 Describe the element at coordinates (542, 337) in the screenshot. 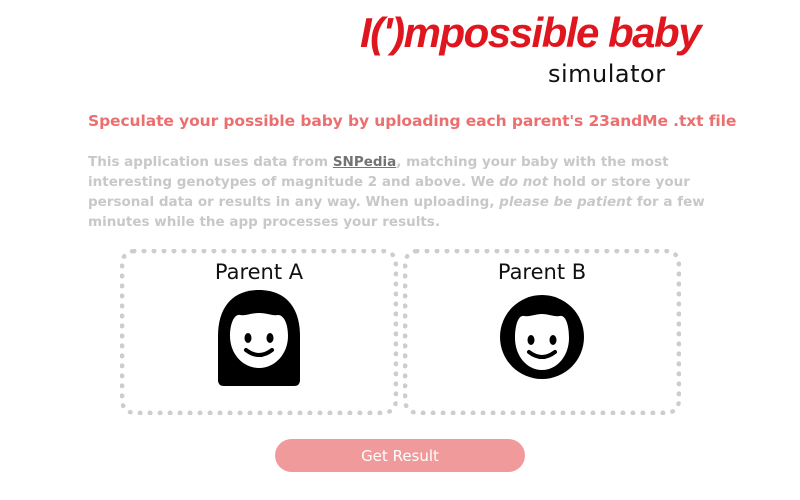

I see `man-face-icon` at that location.